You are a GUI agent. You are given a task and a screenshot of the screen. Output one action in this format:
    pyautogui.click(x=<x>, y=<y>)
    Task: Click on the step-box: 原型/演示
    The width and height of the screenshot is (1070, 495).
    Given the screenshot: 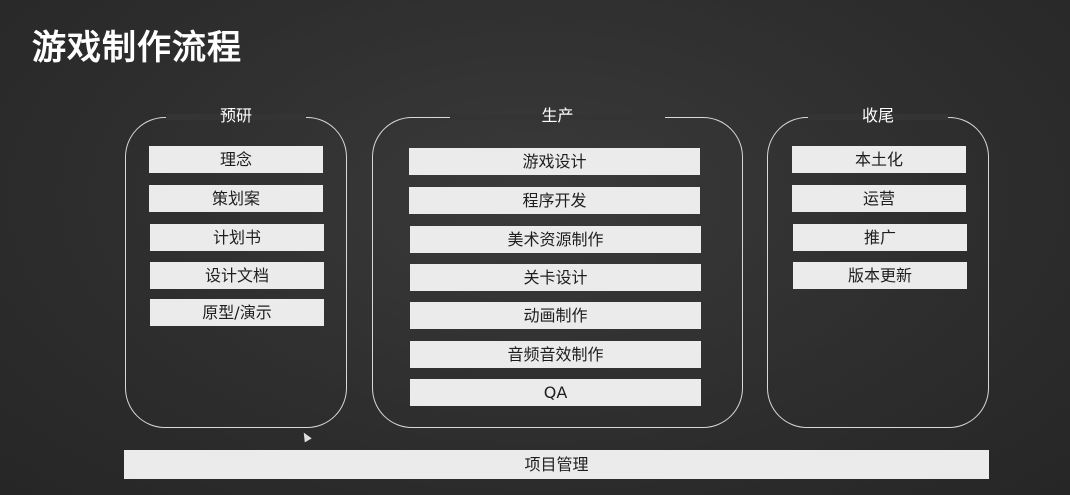 What is the action you would take?
    pyautogui.click(x=237, y=312)
    